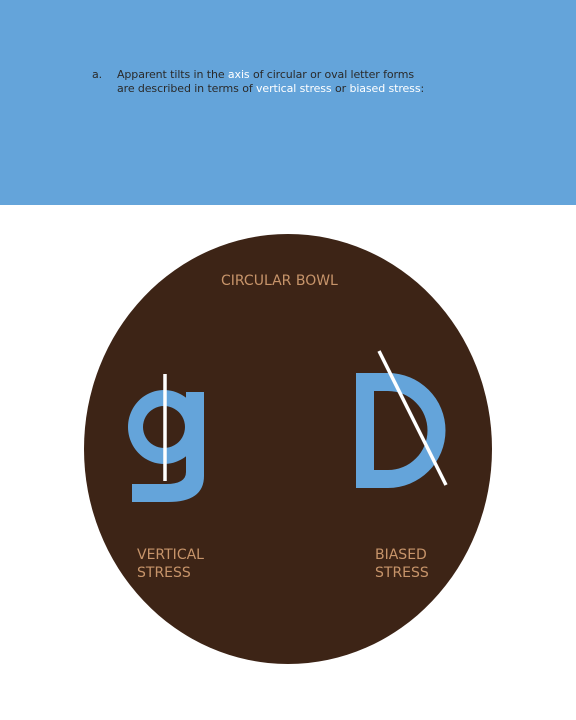  Describe the element at coordinates (279, 281) in the screenshot. I see `circular-bowl-label: CIRCULAR BOWL` at that location.